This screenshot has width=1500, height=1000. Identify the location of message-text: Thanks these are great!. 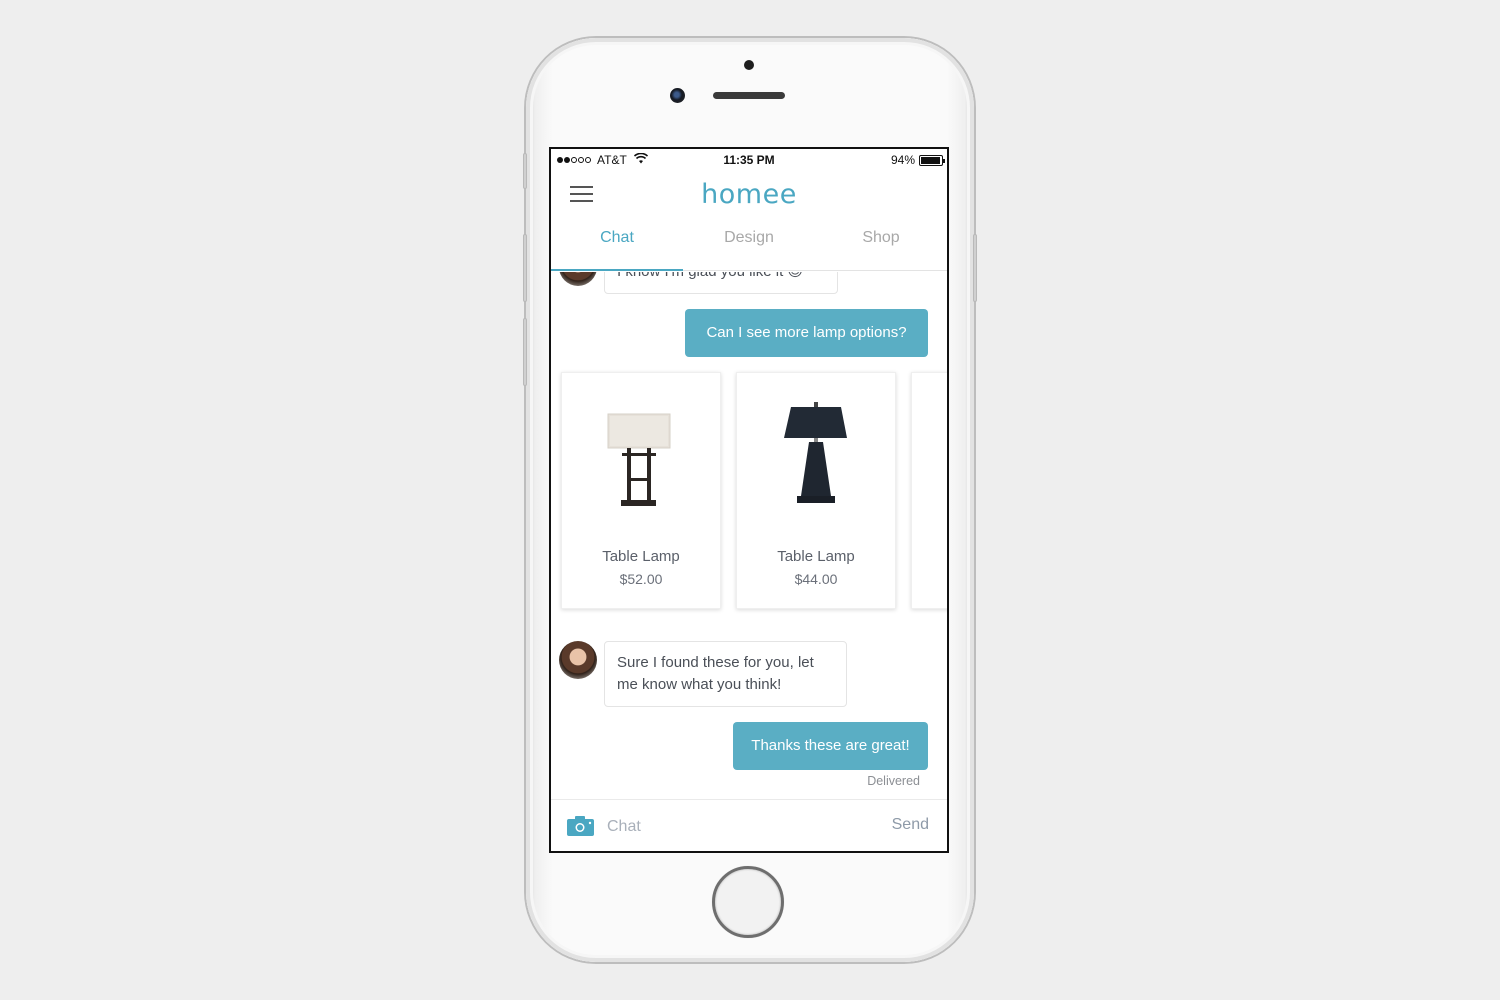
(830, 745).